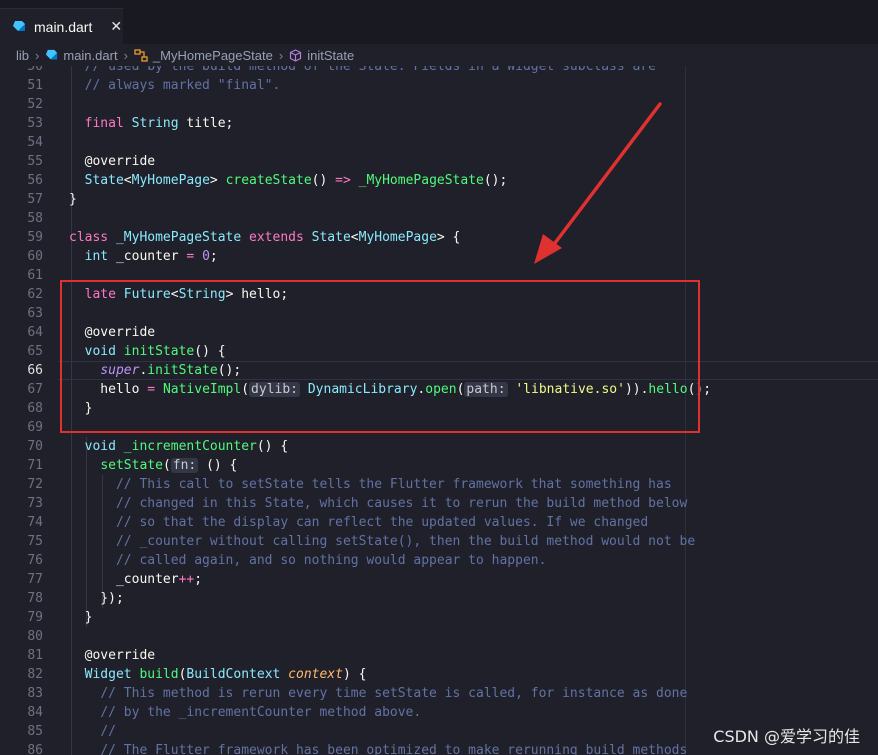 This screenshot has height=755, width=878. I want to click on watermark: CSDN @爱学习的佳, so click(786, 736).